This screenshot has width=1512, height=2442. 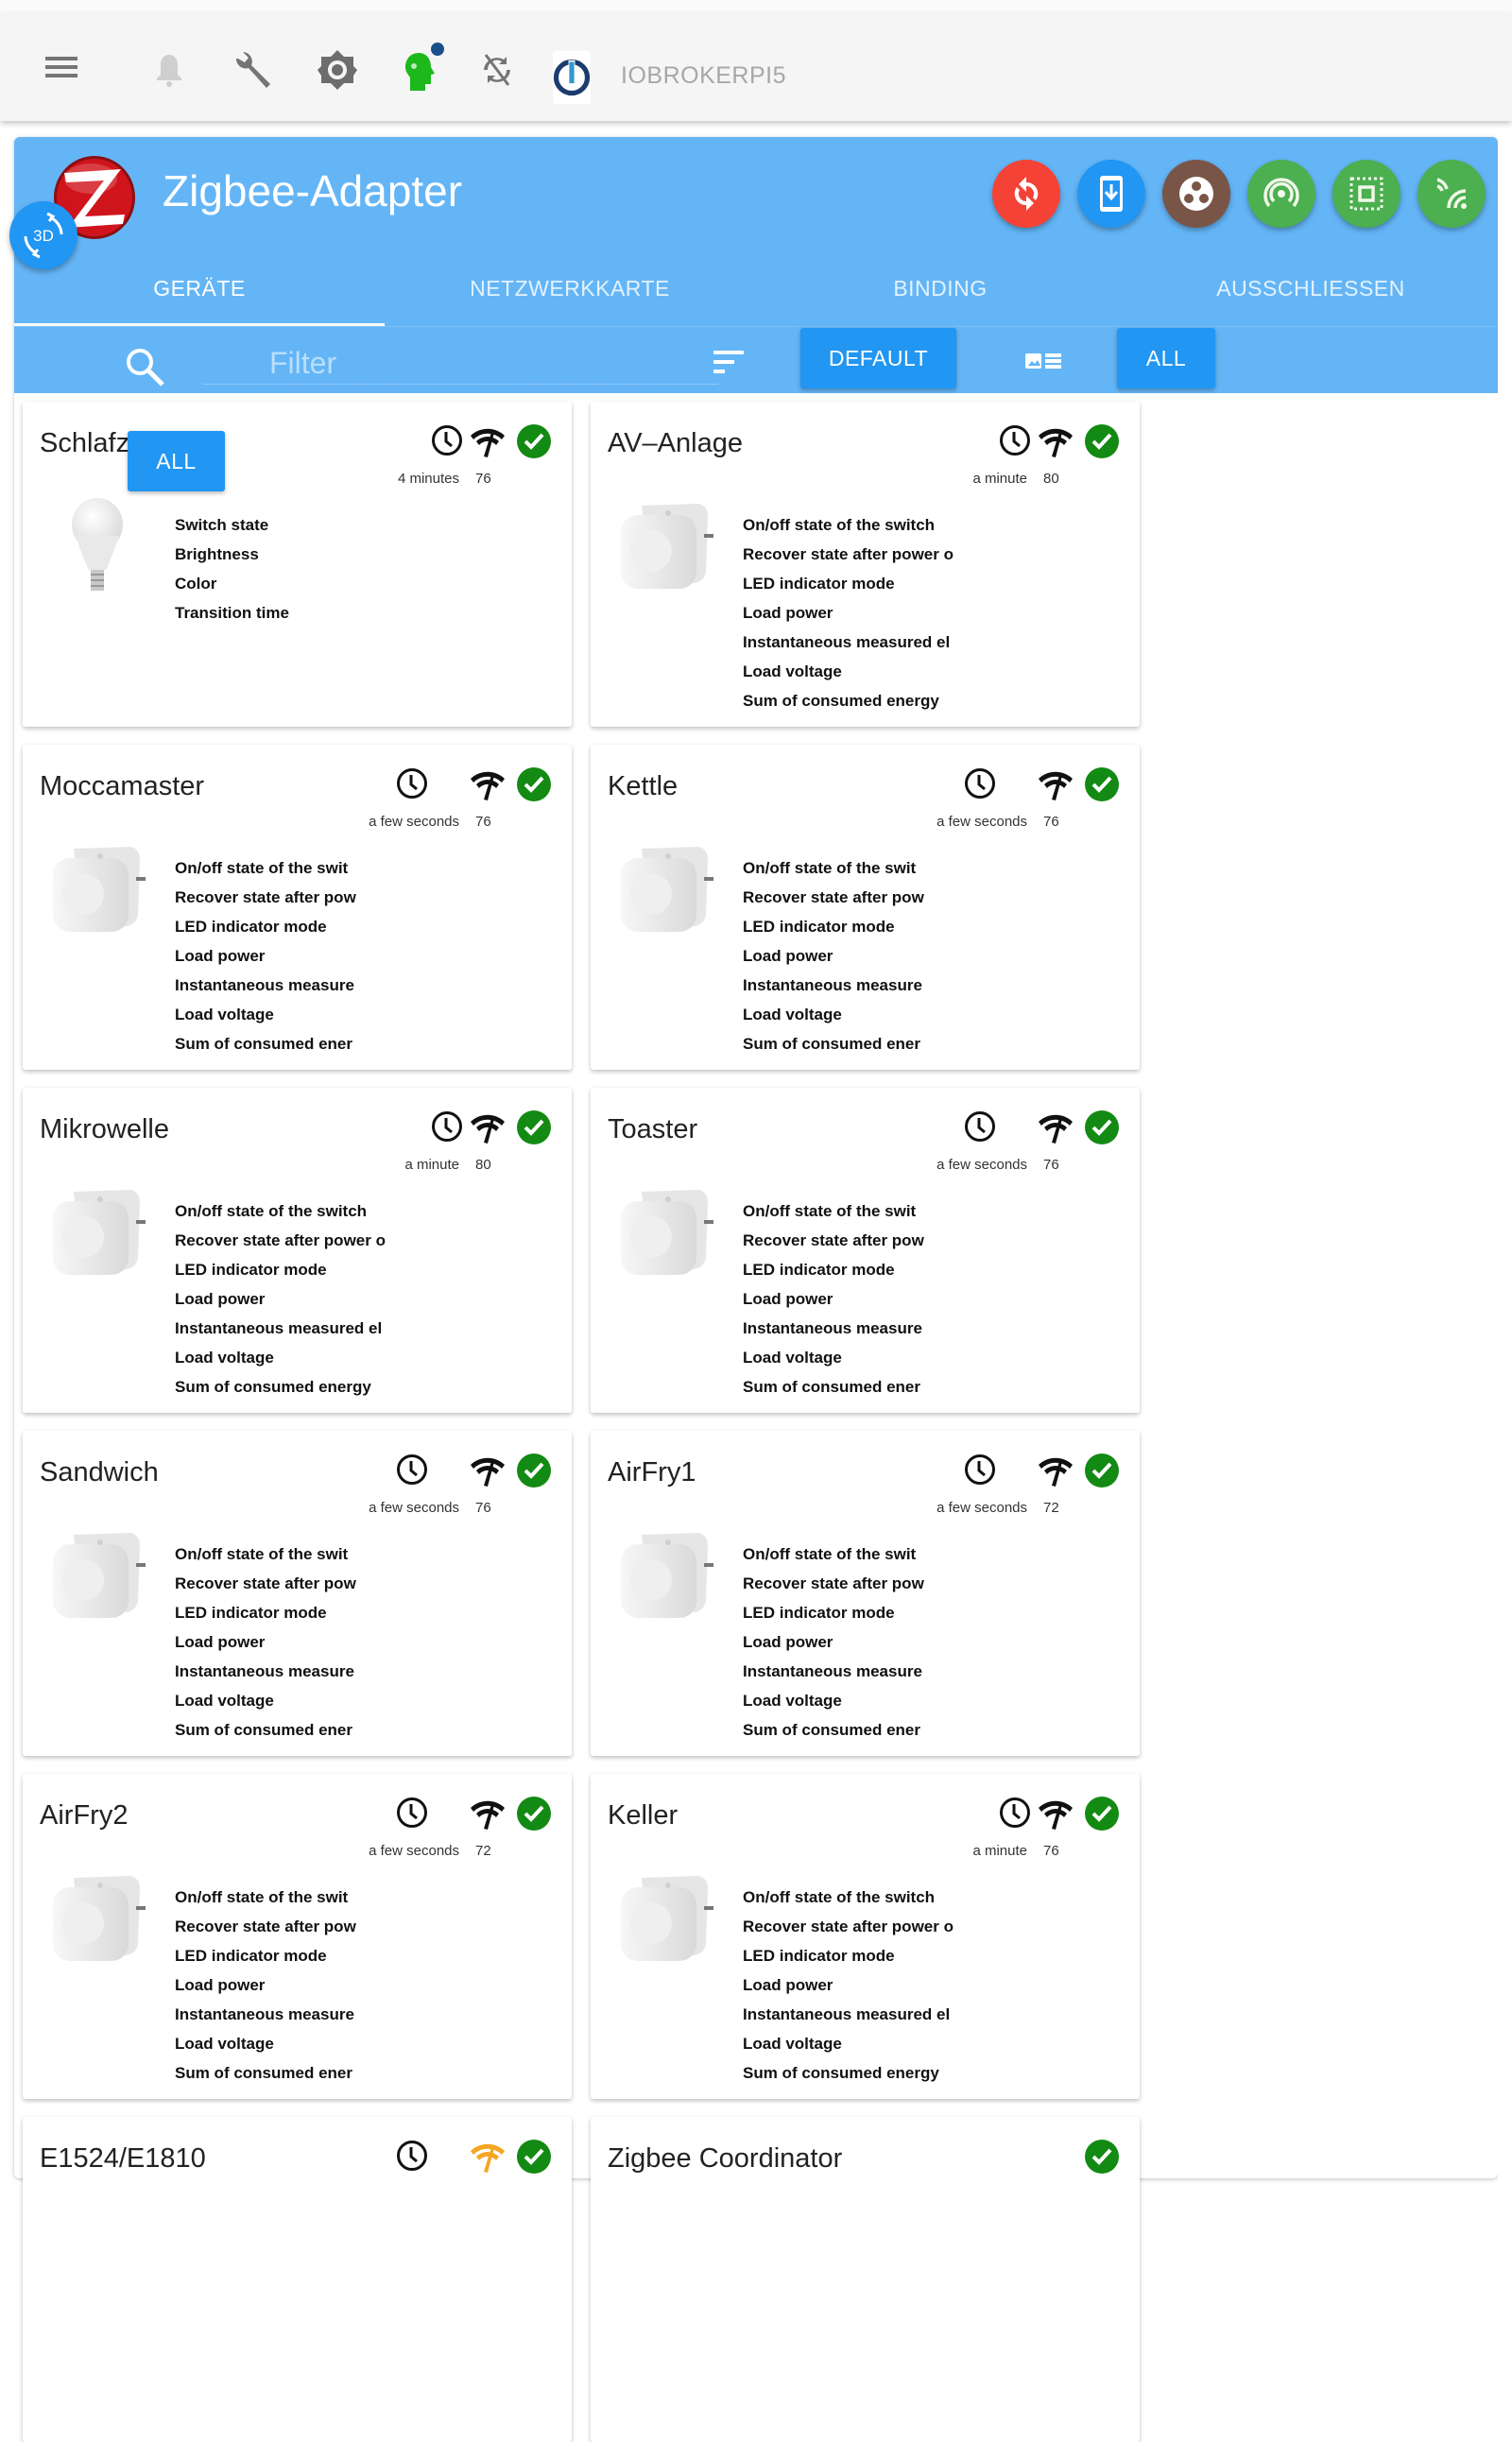 What do you see at coordinates (286, 554) in the screenshot?
I see `device-state-item: Brightness` at bounding box center [286, 554].